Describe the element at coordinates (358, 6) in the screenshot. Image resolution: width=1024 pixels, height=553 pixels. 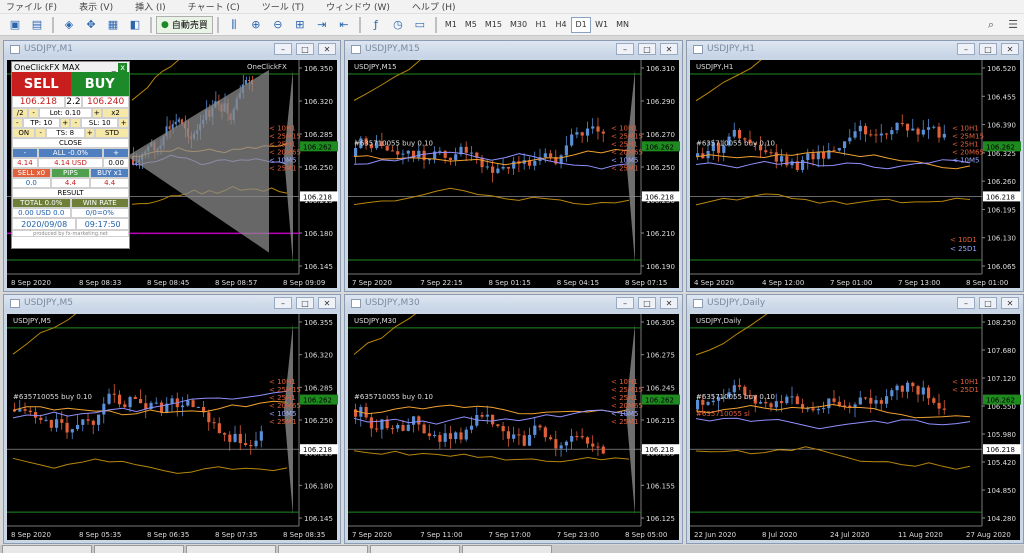
I see `menu-item: ウィンドウ (W)` at that location.